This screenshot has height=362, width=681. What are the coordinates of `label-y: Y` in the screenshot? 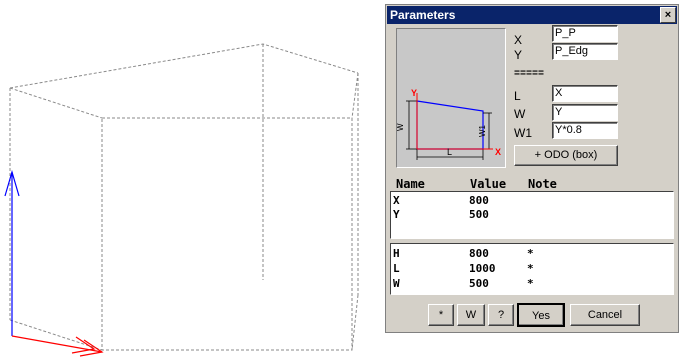 It's located at (518, 55).